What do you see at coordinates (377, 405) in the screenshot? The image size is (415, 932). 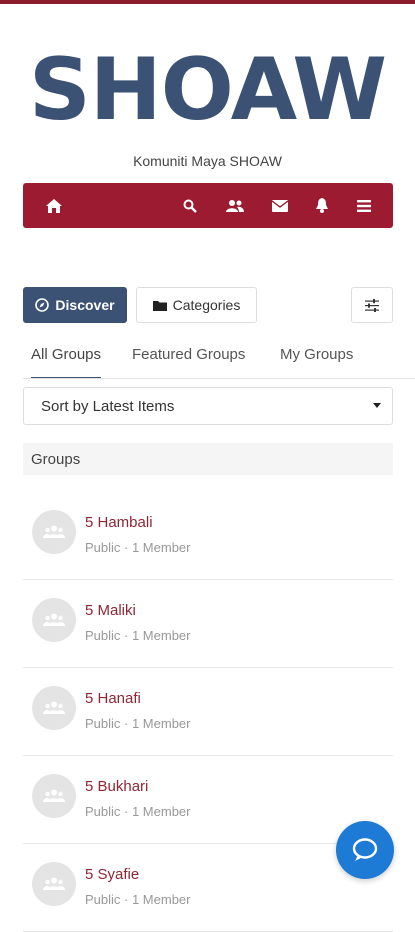 I see `caret-down-icon` at bounding box center [377, 405].